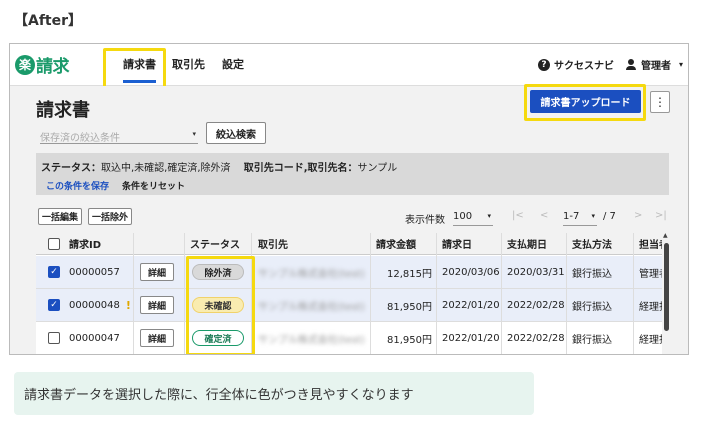 This screenshot has height=425, width=701. Describe the element at coordinates (134, 69) in the screenshot. I see `highlight-tab` at that location.